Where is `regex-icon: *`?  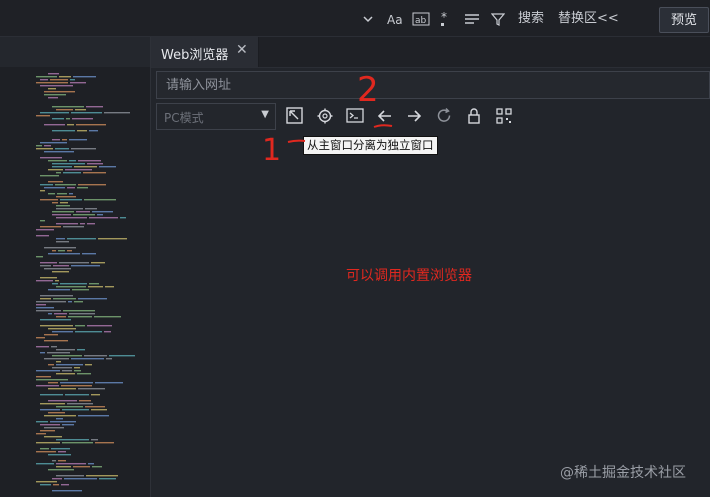 regex-icon: * is located at coordinates (446, 19).